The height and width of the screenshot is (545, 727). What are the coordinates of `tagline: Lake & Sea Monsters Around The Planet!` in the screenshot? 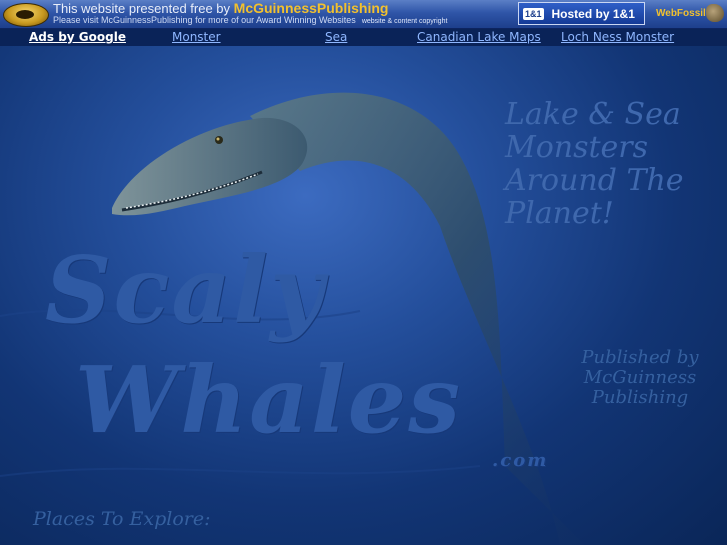 It's located at (594, 164).